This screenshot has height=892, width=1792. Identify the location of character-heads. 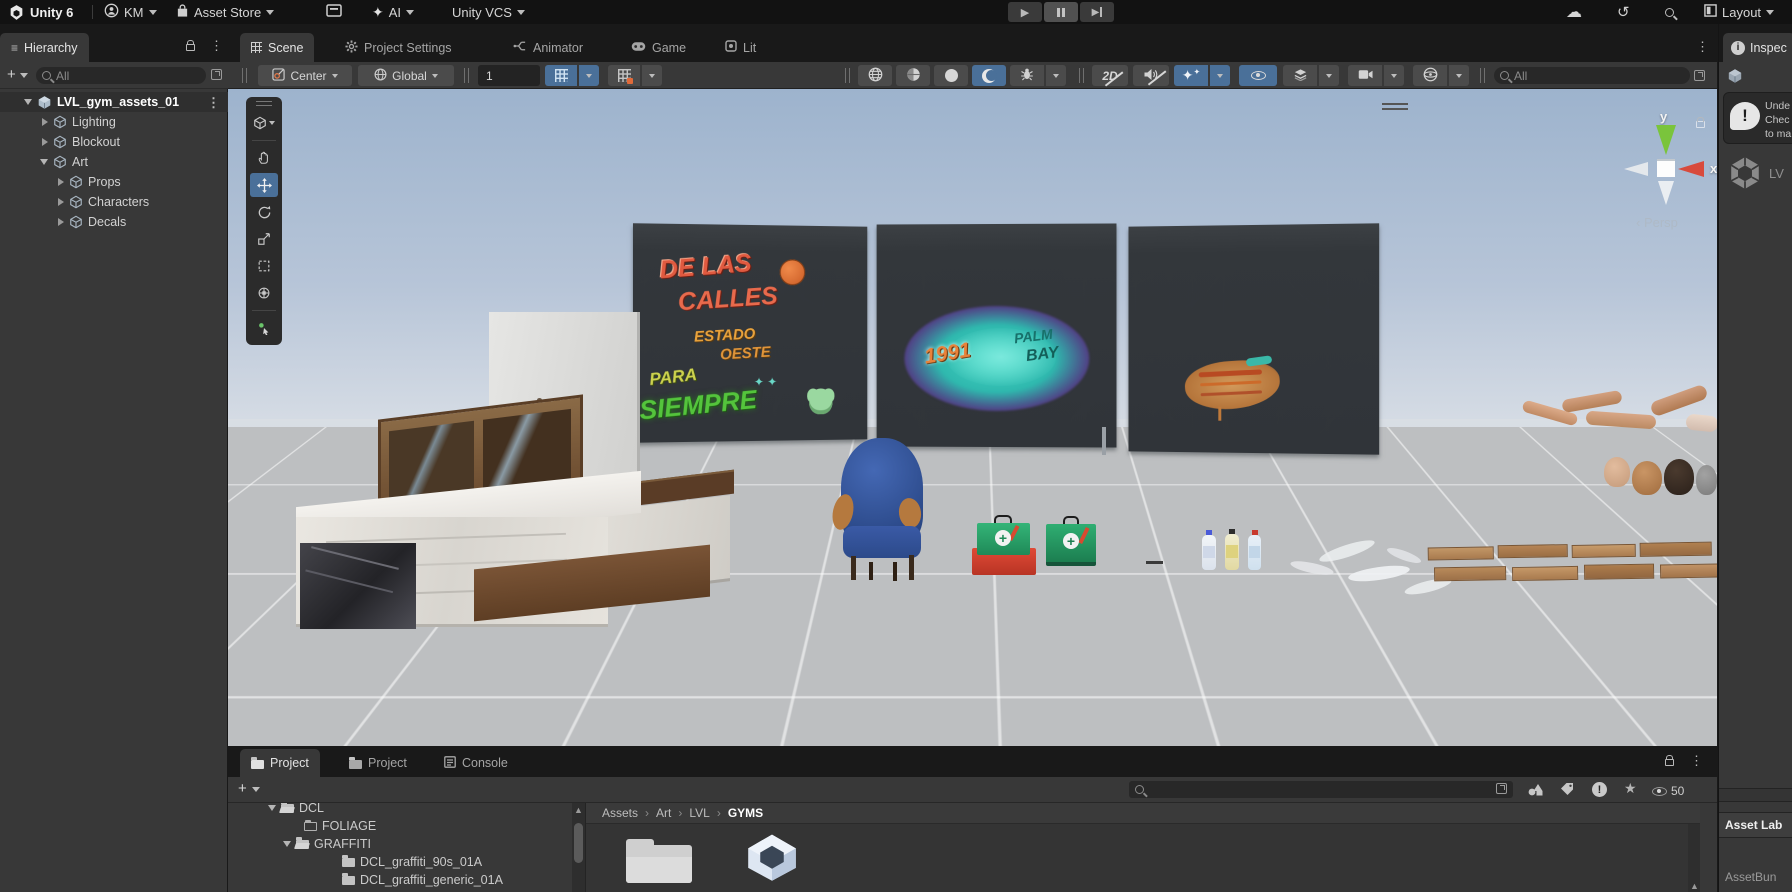
(1660, 479).